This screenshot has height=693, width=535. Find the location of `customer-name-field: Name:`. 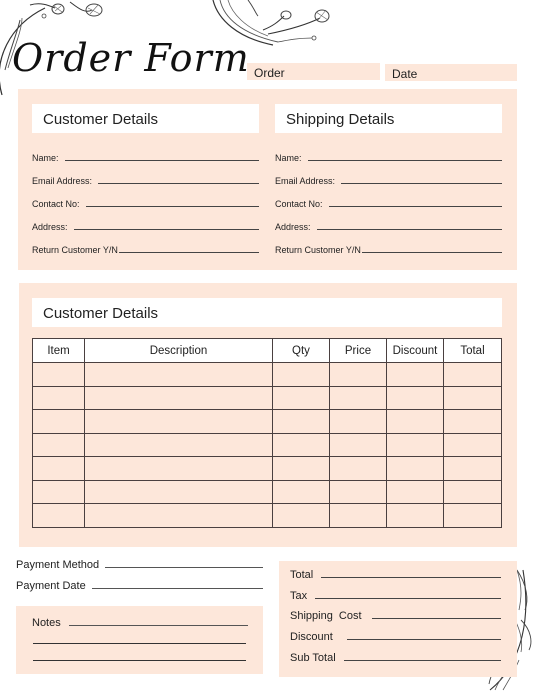

customer-name-field: Name: is located at coordinates (145, 157).